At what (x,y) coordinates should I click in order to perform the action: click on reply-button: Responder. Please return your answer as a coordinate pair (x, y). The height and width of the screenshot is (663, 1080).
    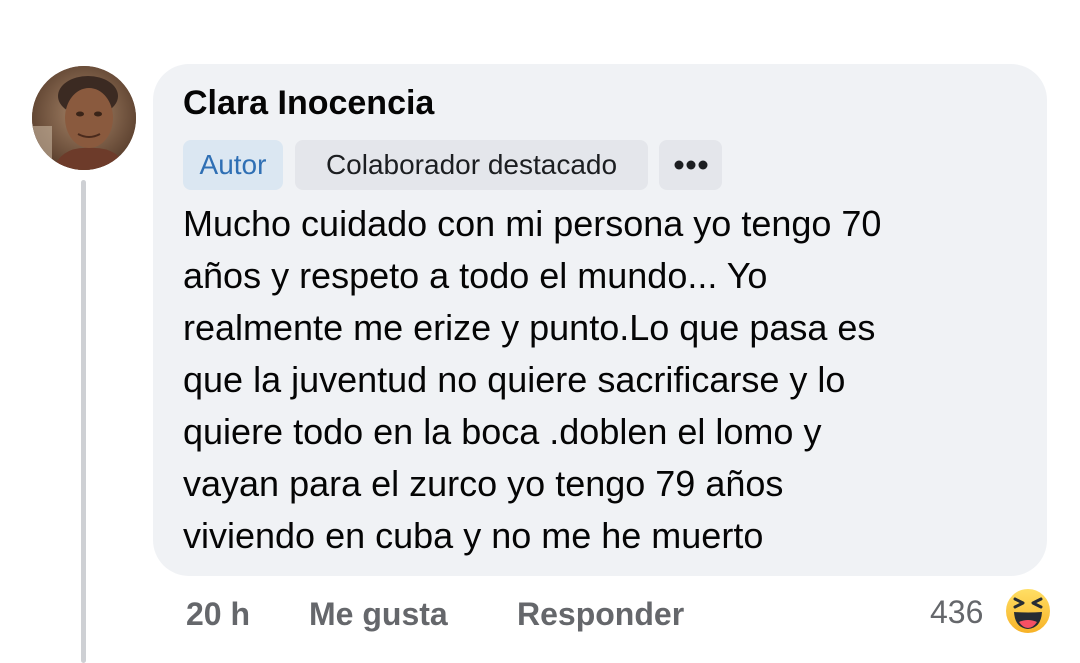
    Looking at the image, I should click on (600, 614).